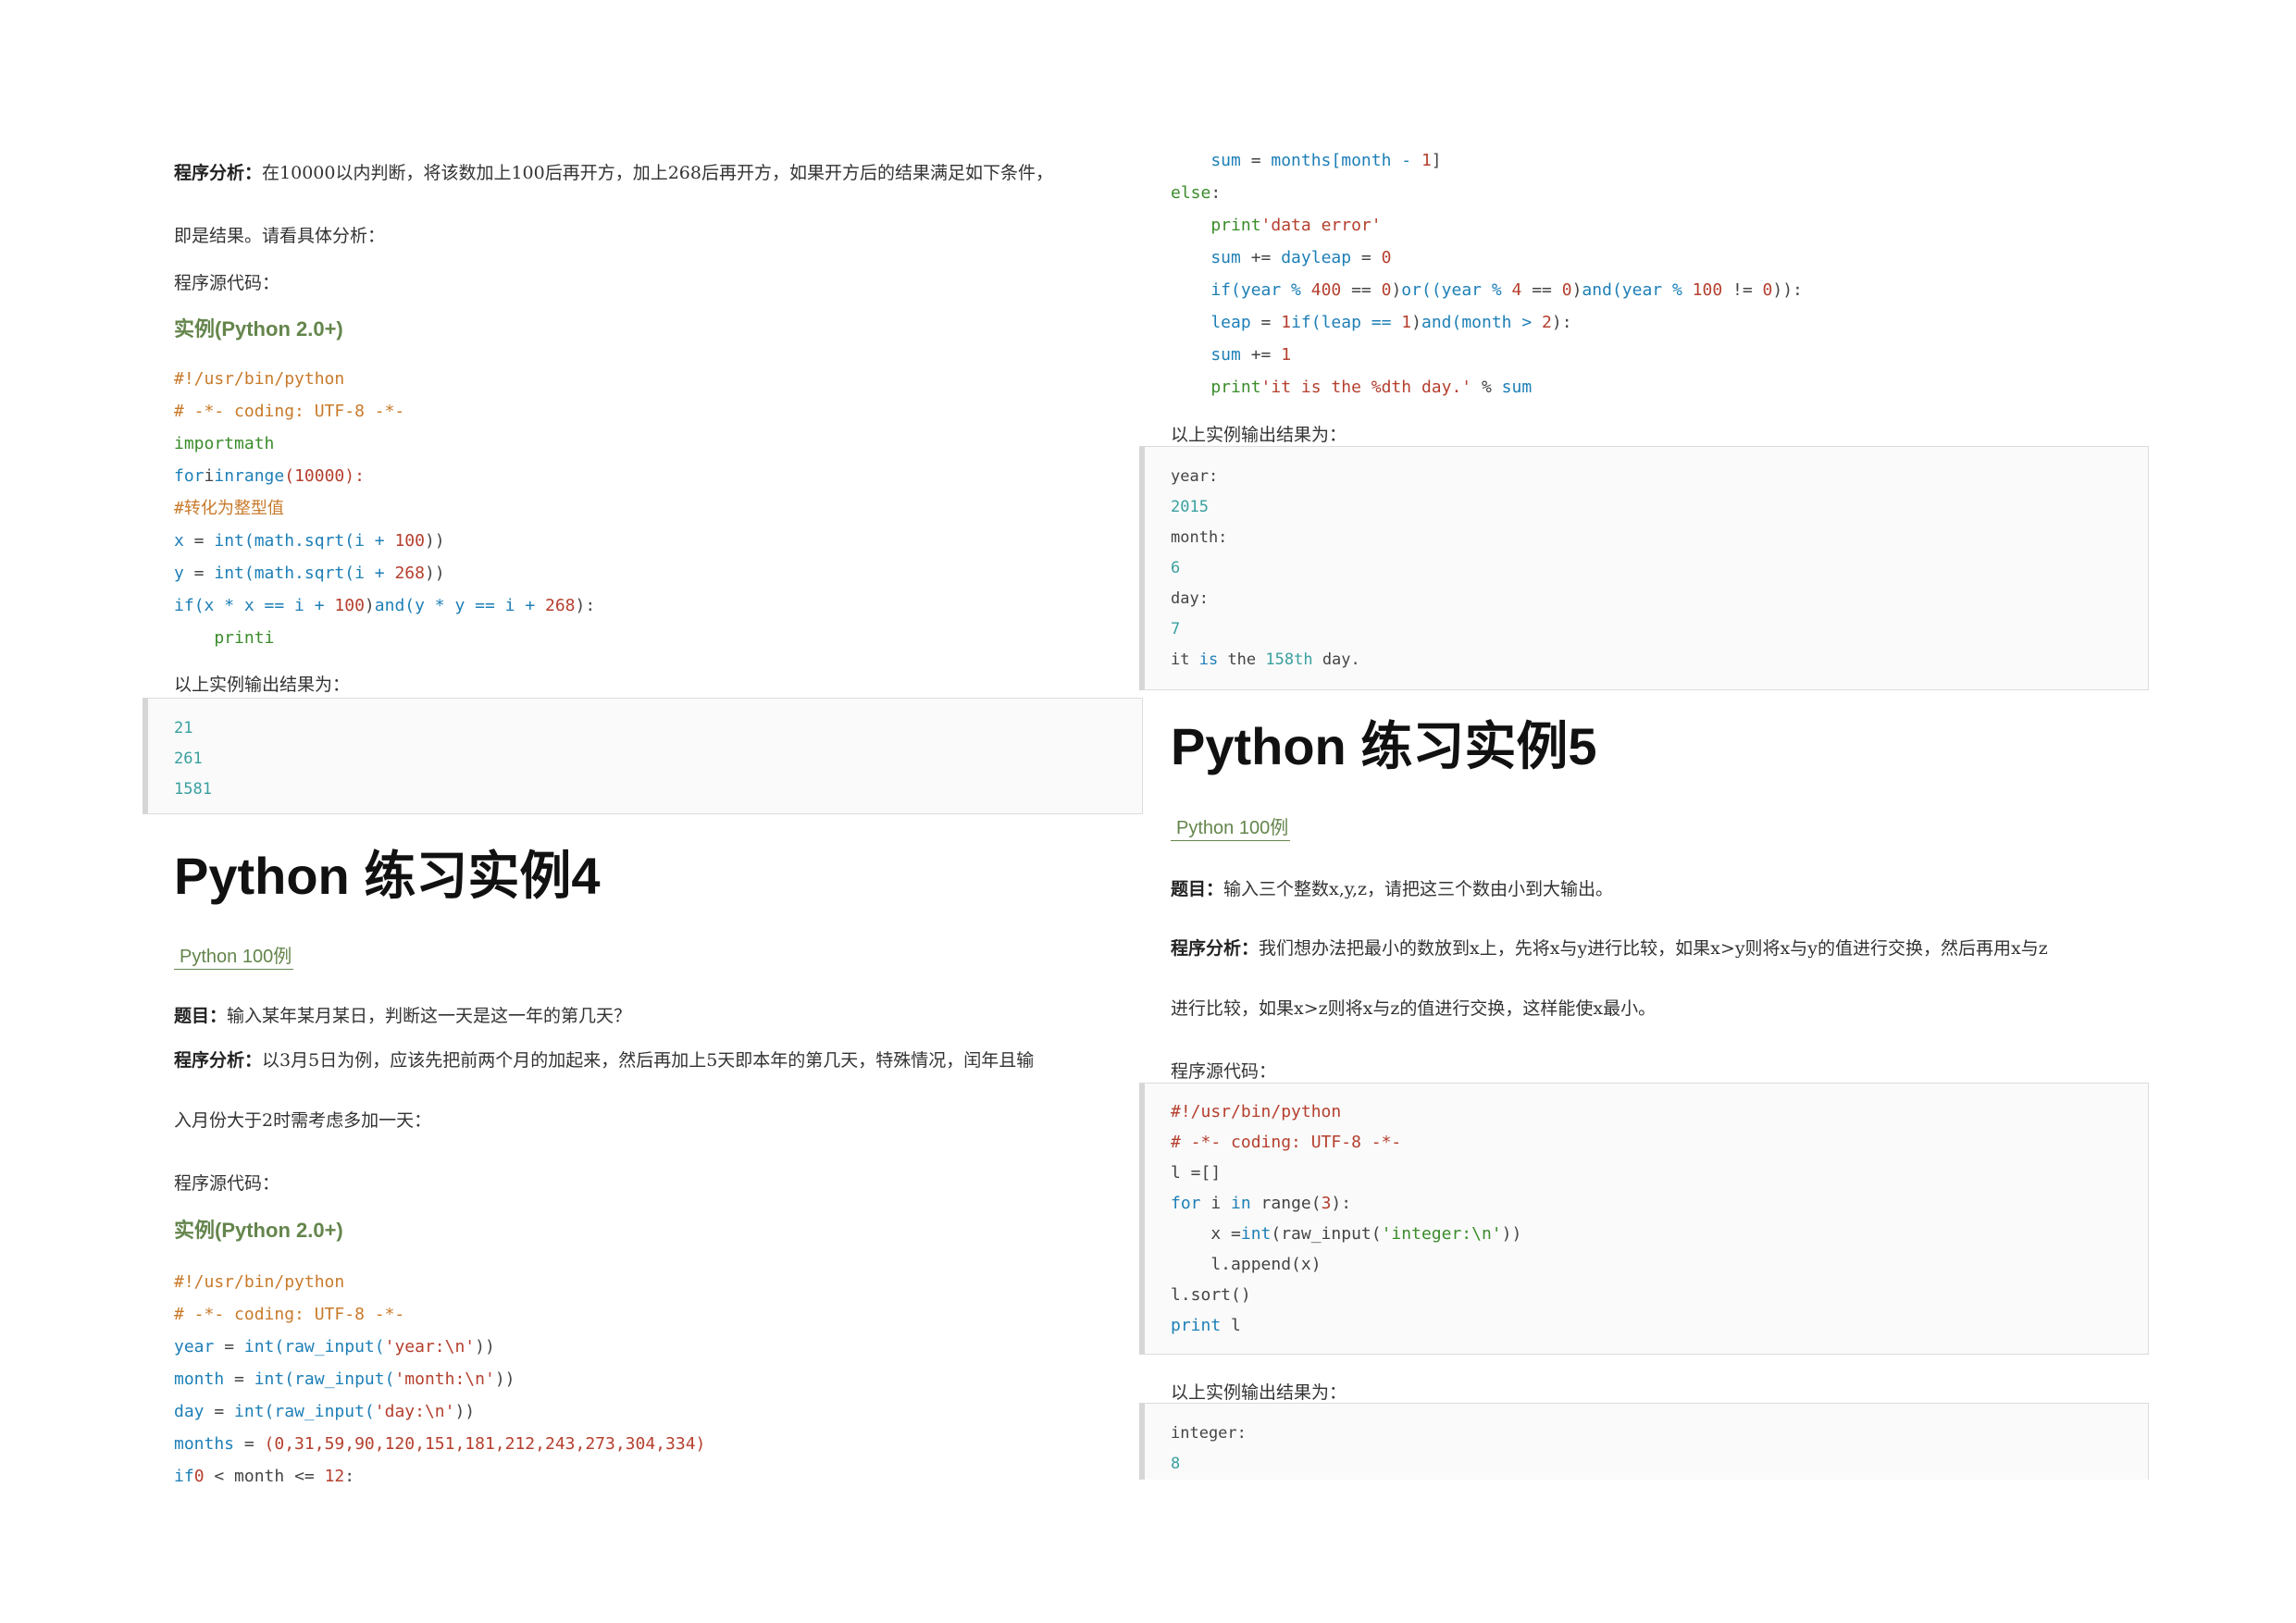 The image size is (2296, 1623). Describe the element at coordinates (190, 476) in the screenshot. I see `code-token: for` at that location.